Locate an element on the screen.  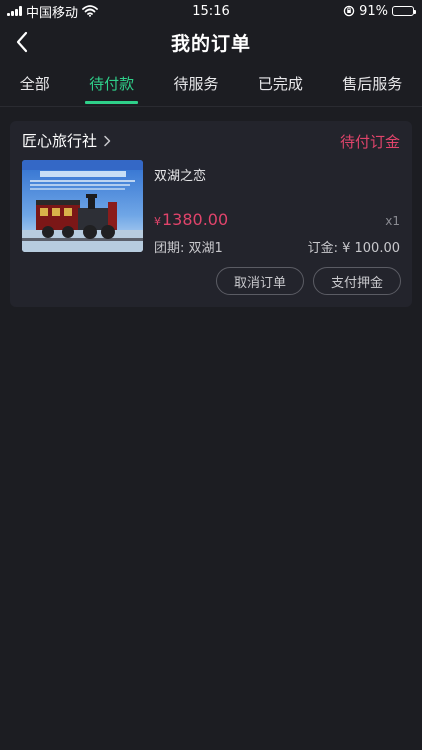
status-bar: 中国移动 15:16 91% is located at coordinates (211, 11).